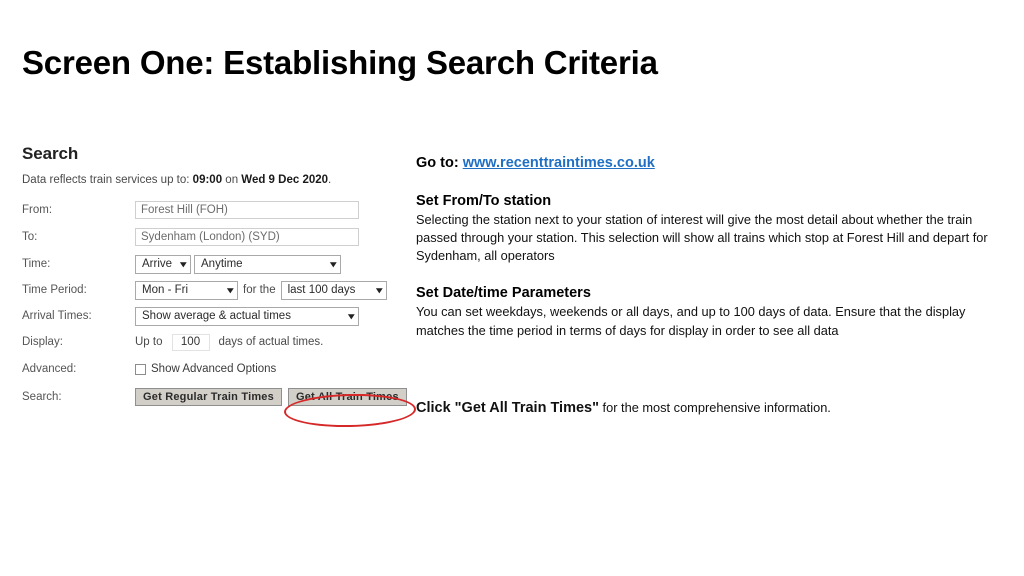  I want to click on advanced-control: Show Advanced Options, so click(205, 369).